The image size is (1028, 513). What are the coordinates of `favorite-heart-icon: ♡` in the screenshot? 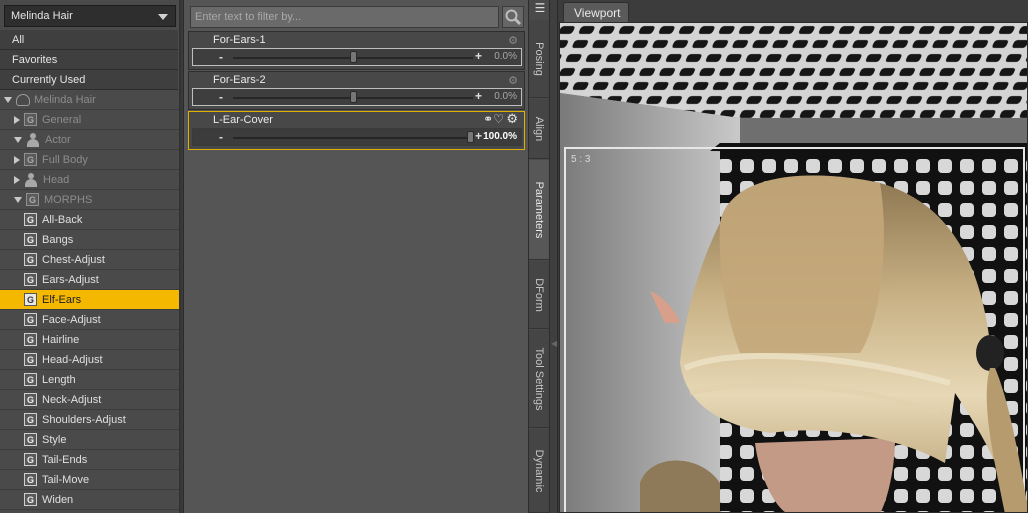 It's located at (498, 119).